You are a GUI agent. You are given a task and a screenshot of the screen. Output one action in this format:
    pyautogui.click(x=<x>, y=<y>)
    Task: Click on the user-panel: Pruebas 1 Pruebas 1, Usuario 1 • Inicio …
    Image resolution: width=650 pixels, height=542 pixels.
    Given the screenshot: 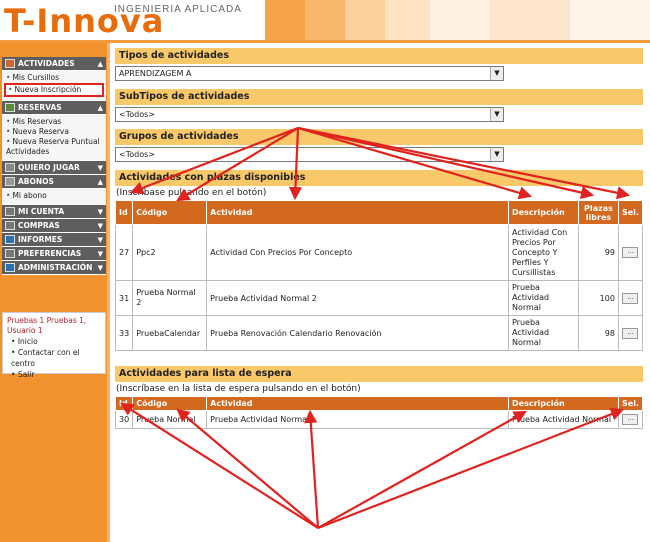 What is the action you would take?
    pyautogui.click(x=54, y=345)
    